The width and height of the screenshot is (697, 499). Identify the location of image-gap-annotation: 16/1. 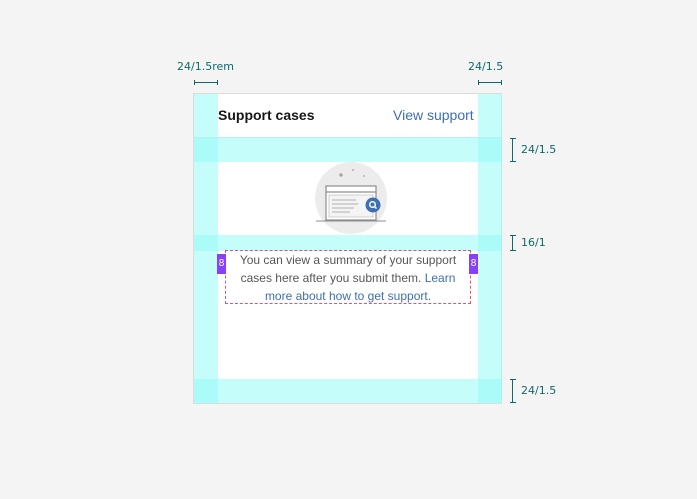
(533, 242).